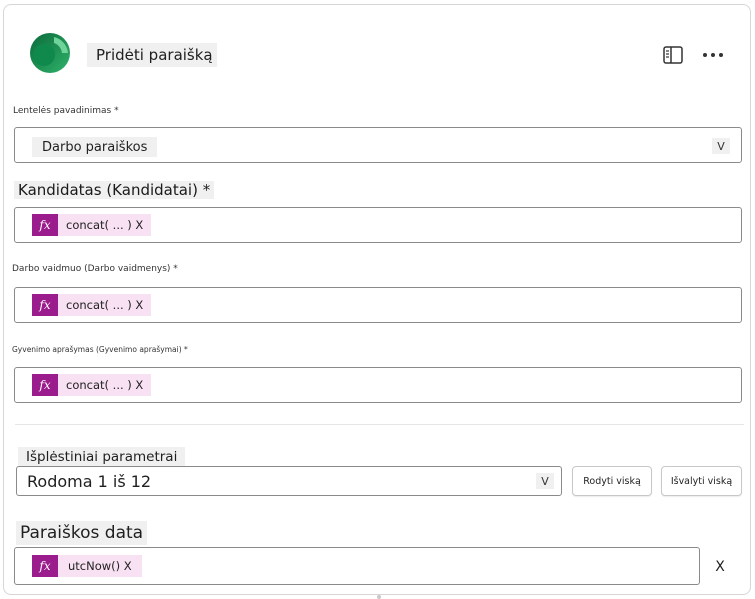  What do you see at coordinates (612, 481) in the screenshot?
I see `show-all-button: Rodyti viską` at bounding box center [612, 481].